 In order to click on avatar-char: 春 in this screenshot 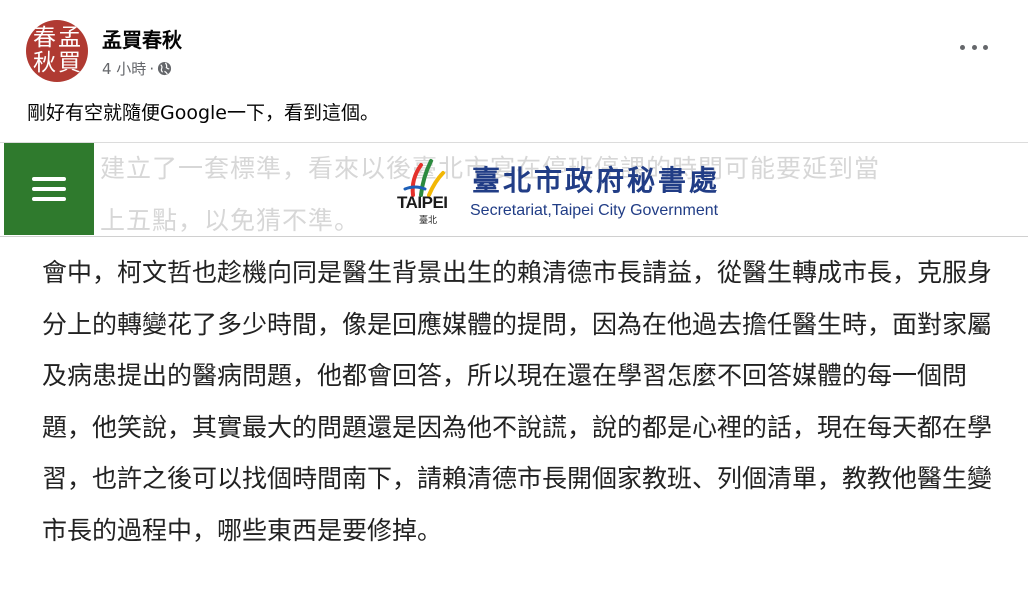, I will do `click(44, 38)`.